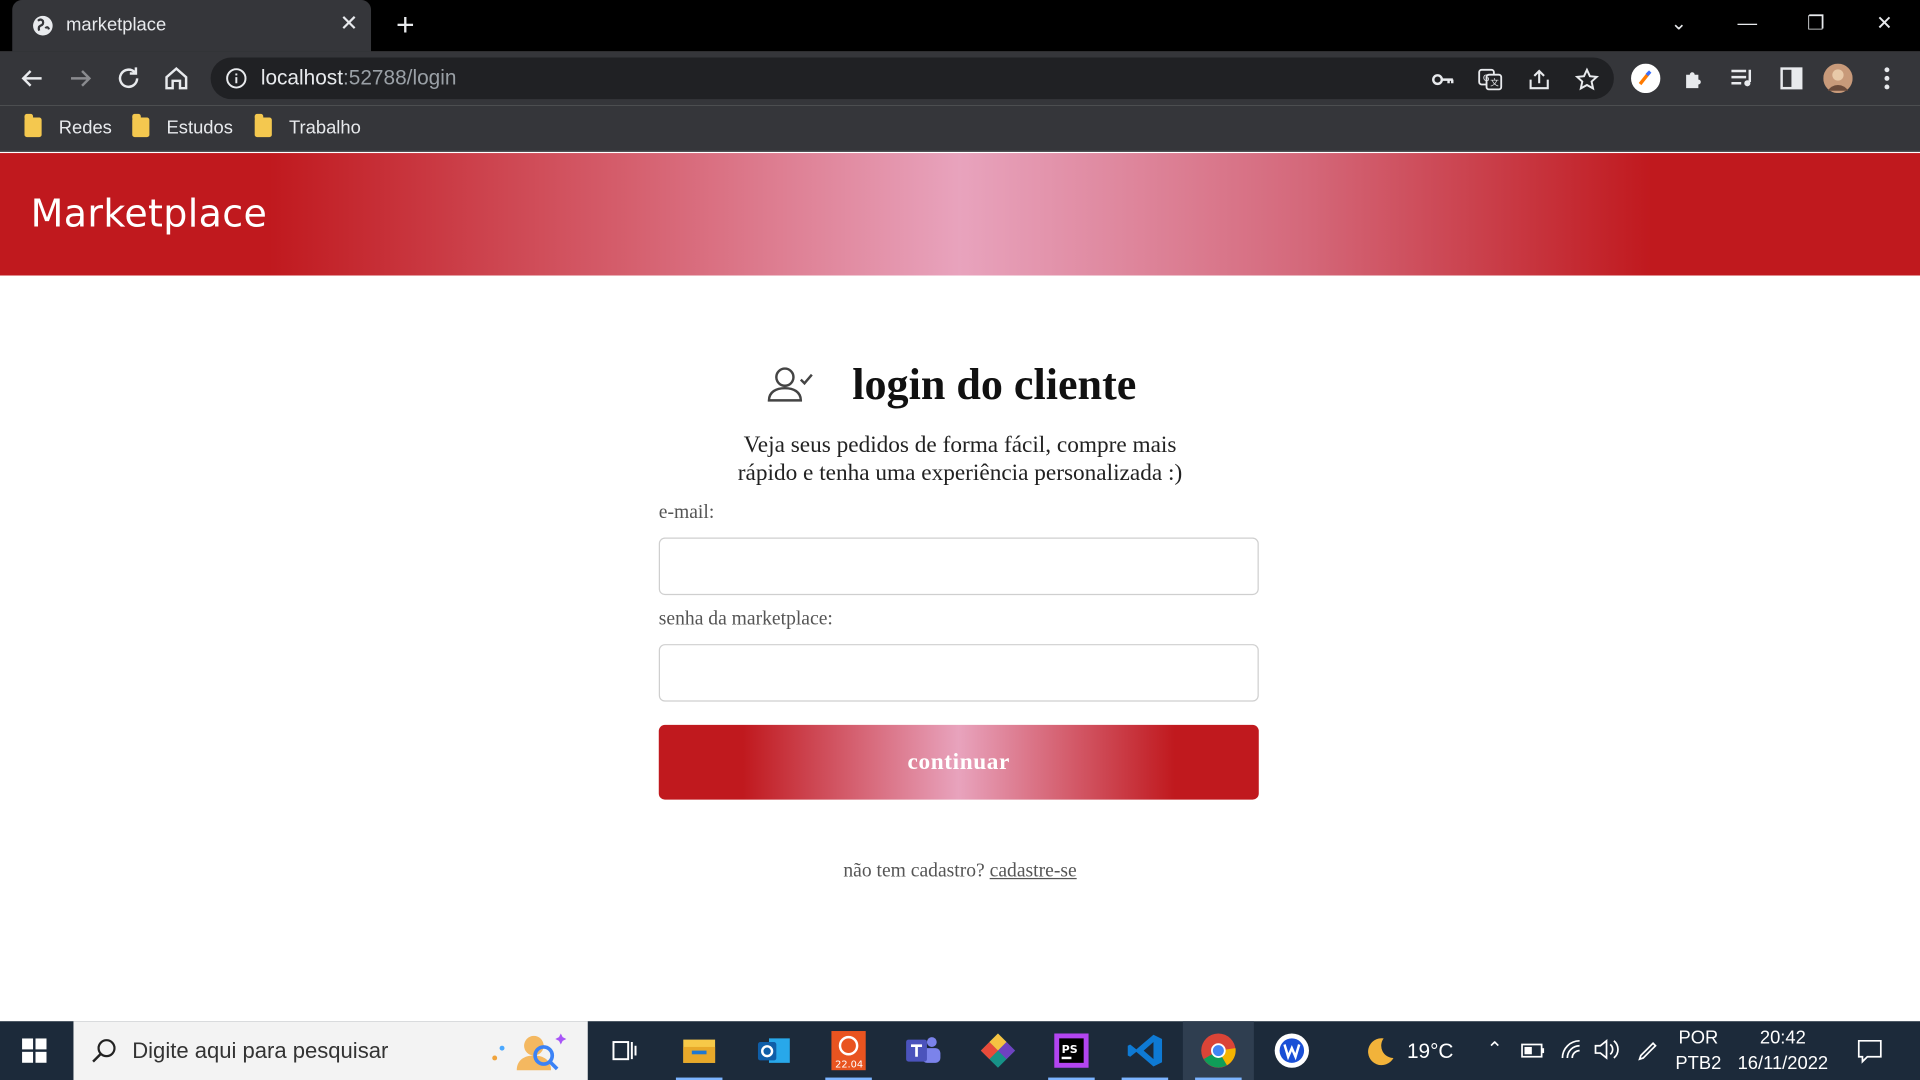 Image resolution: width=1920 pixels, height=1080 pixels. I want to click on new-tab-button: +, so click(405, 25).